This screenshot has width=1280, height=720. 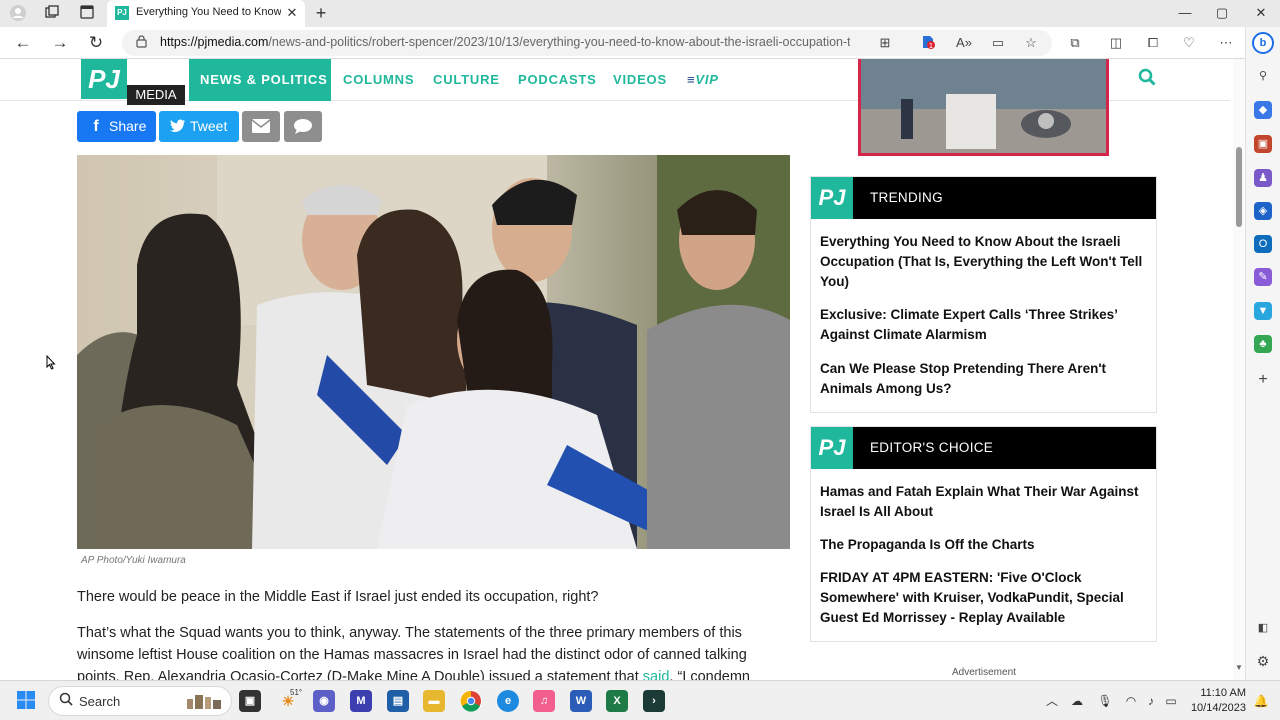 What do you see at coordinates (1131, 701) in the screenshot?
I see `wifi-icon: ◠` at bounding box center [1131, 701].